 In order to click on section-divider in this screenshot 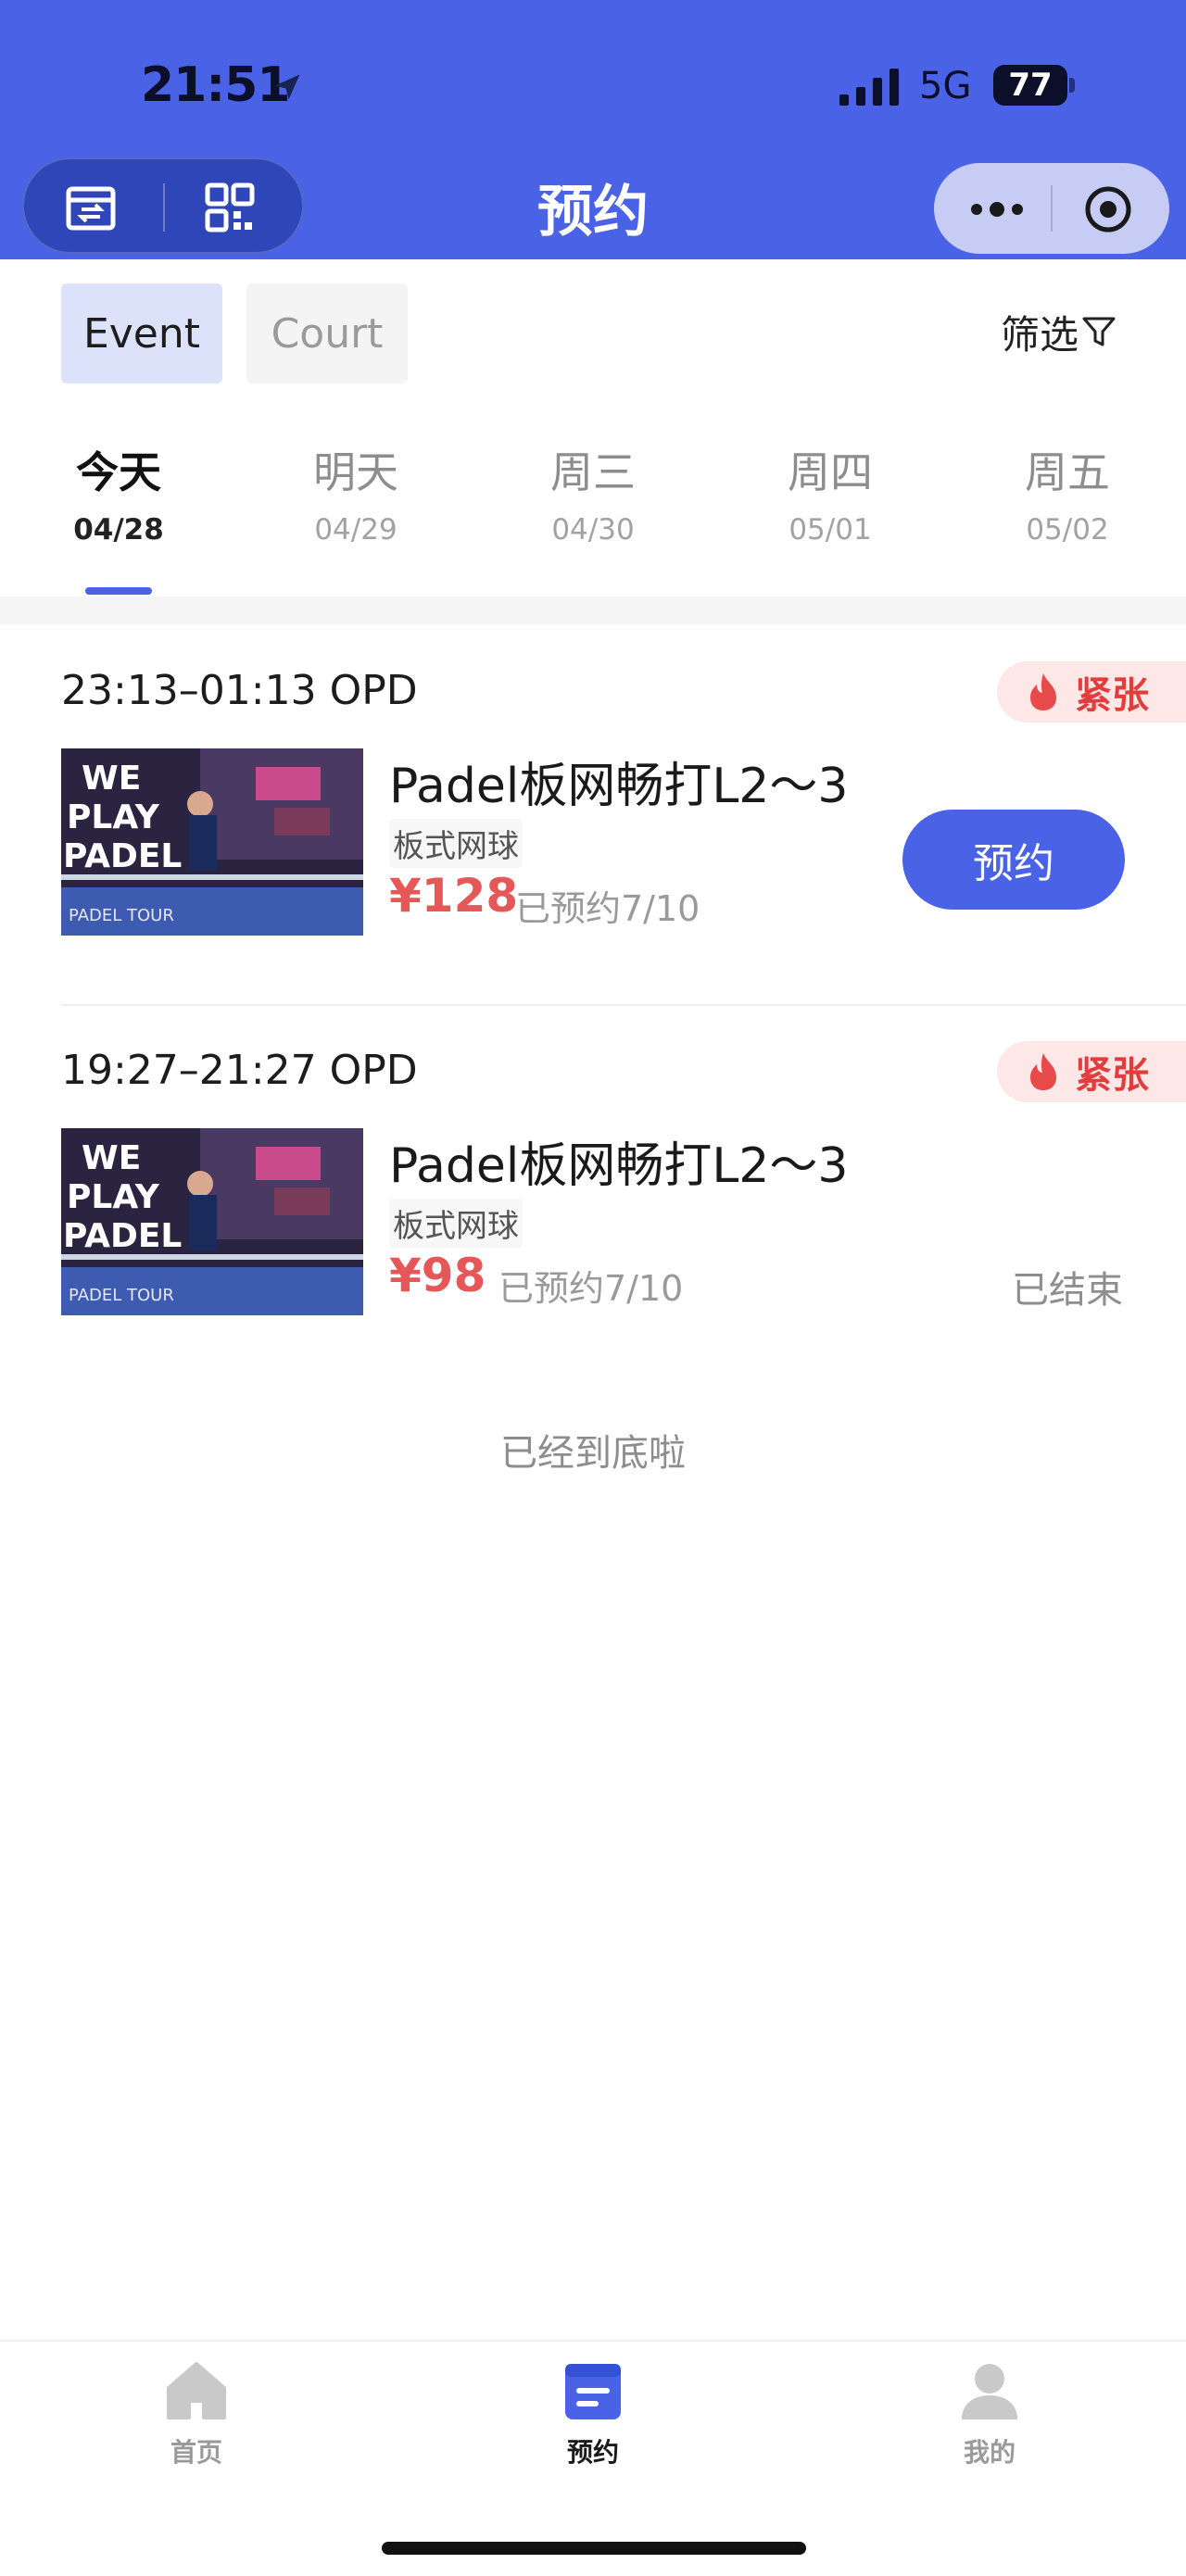, I will do `click(593, 610)`.